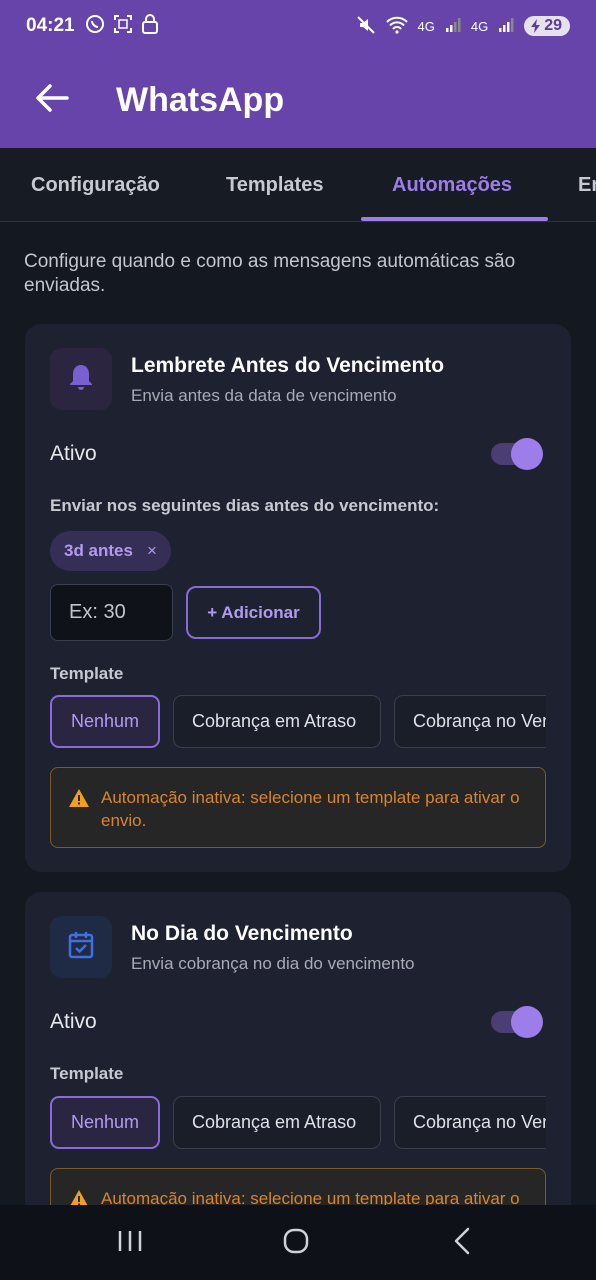  I want to click on card-subtitle: Envia antes da data de vencimento, so click(264, 395).